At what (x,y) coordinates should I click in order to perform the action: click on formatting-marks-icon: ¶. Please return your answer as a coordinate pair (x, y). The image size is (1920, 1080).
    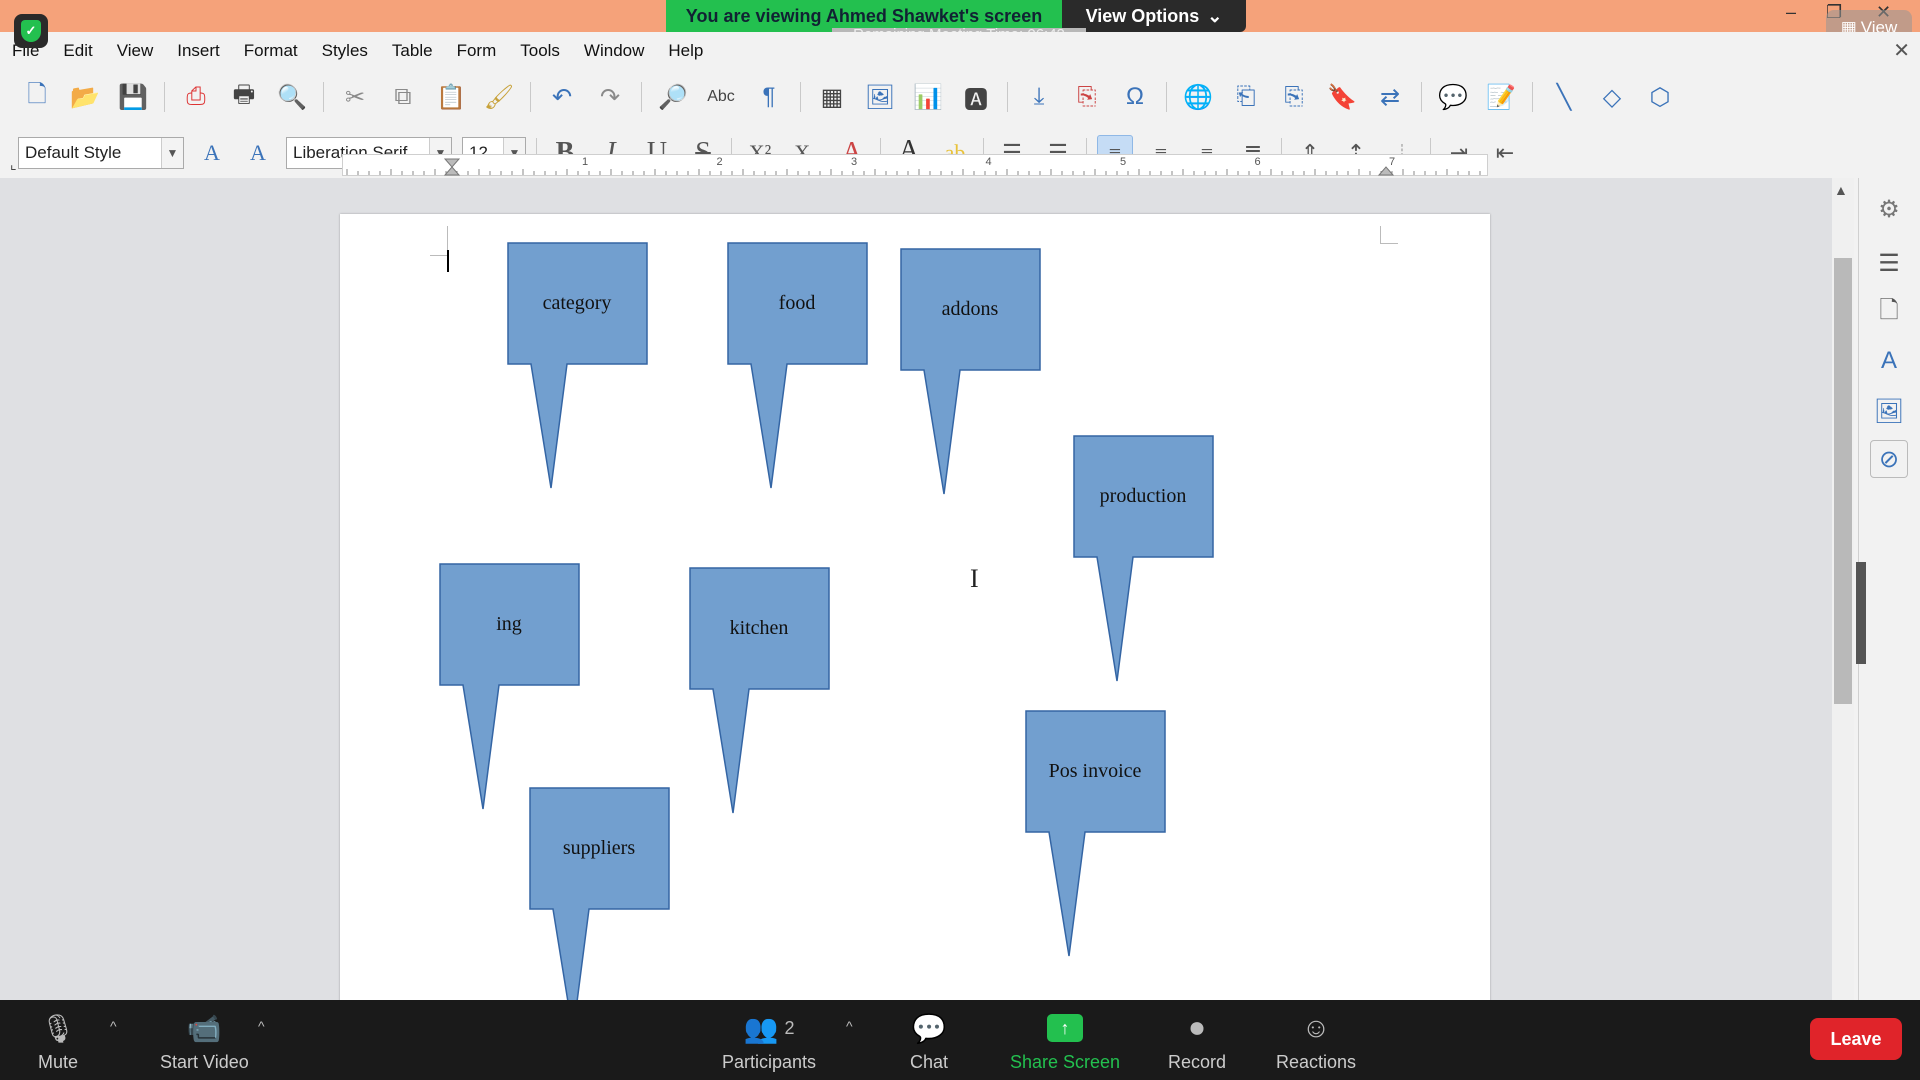
    Looking at the image, I should click on (769, 97).